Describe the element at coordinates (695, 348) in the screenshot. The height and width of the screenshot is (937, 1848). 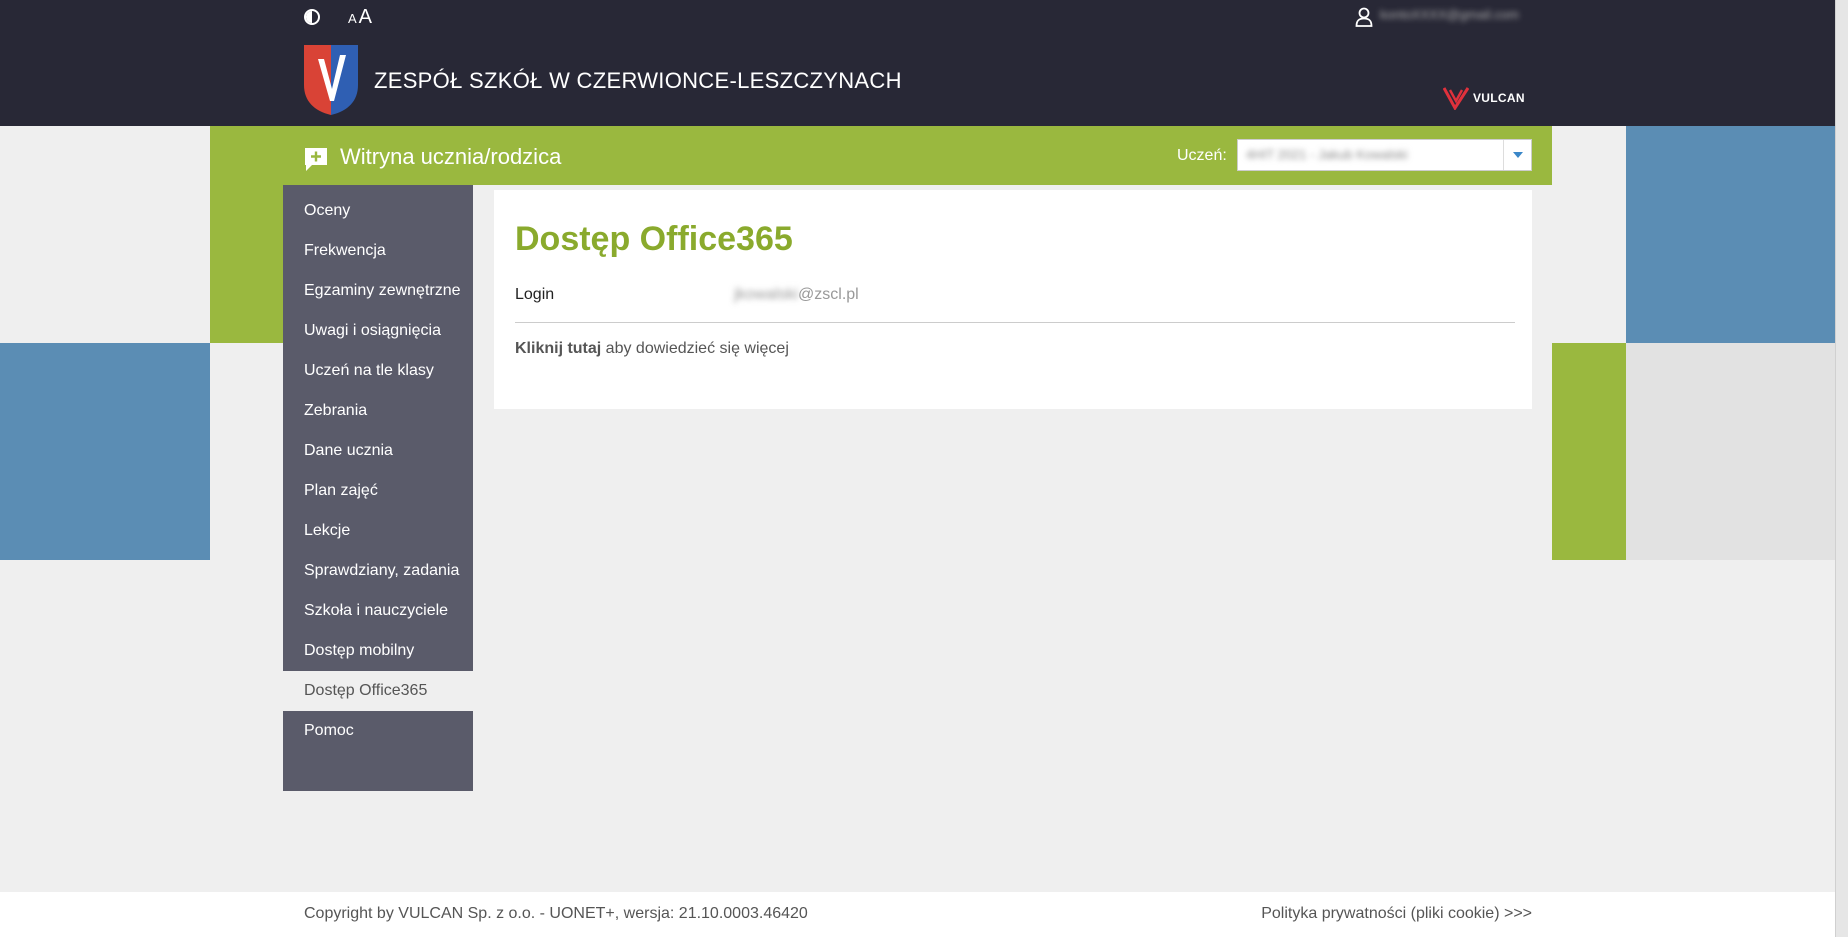
I see `more-info-suffix: aby dowiedzieć się więcej` at that location.